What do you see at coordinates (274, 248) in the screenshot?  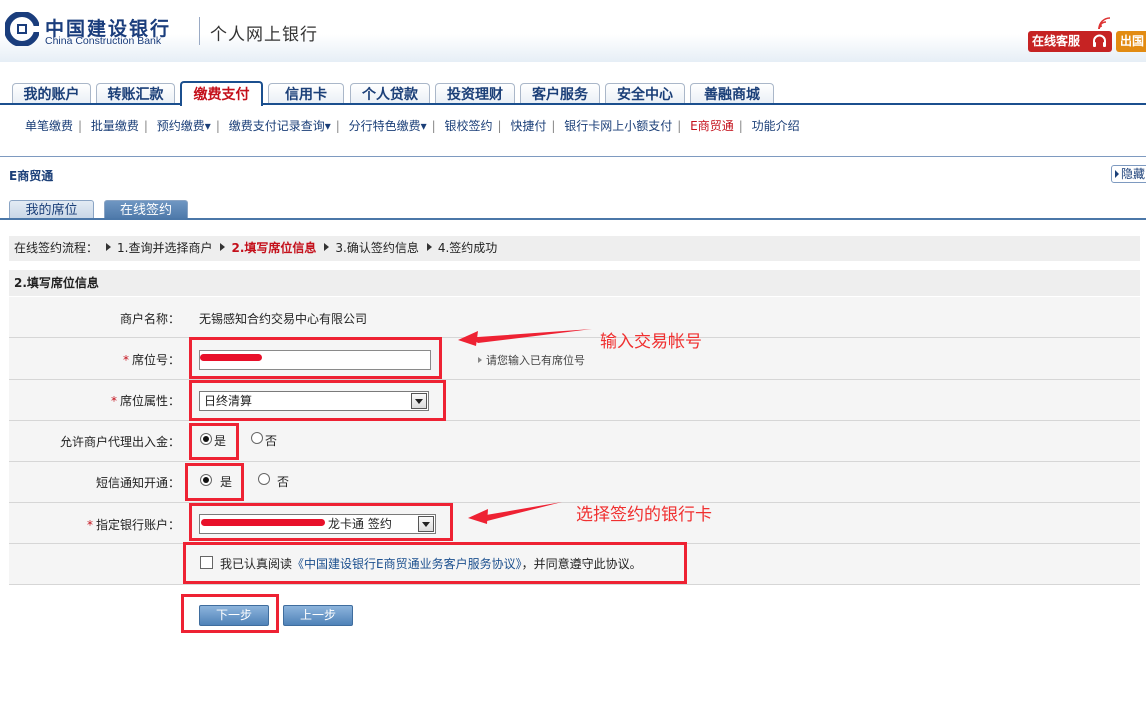 I see `flow-step-2: 2.填写席位信息` at bounding box center [274, 248].